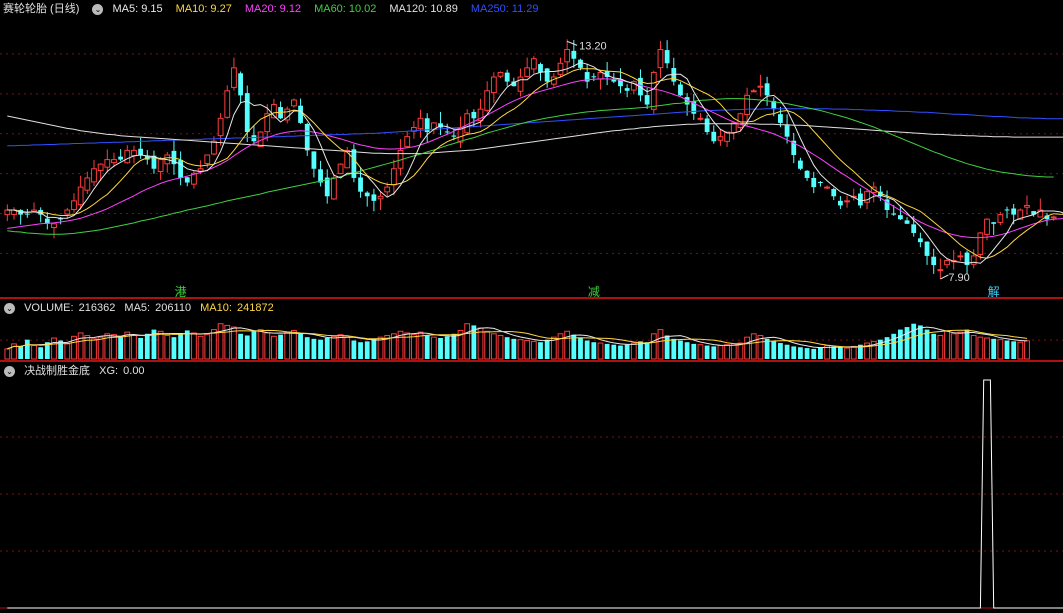  I want to click on ma-legend-value: 10.02, so click(362, 9).